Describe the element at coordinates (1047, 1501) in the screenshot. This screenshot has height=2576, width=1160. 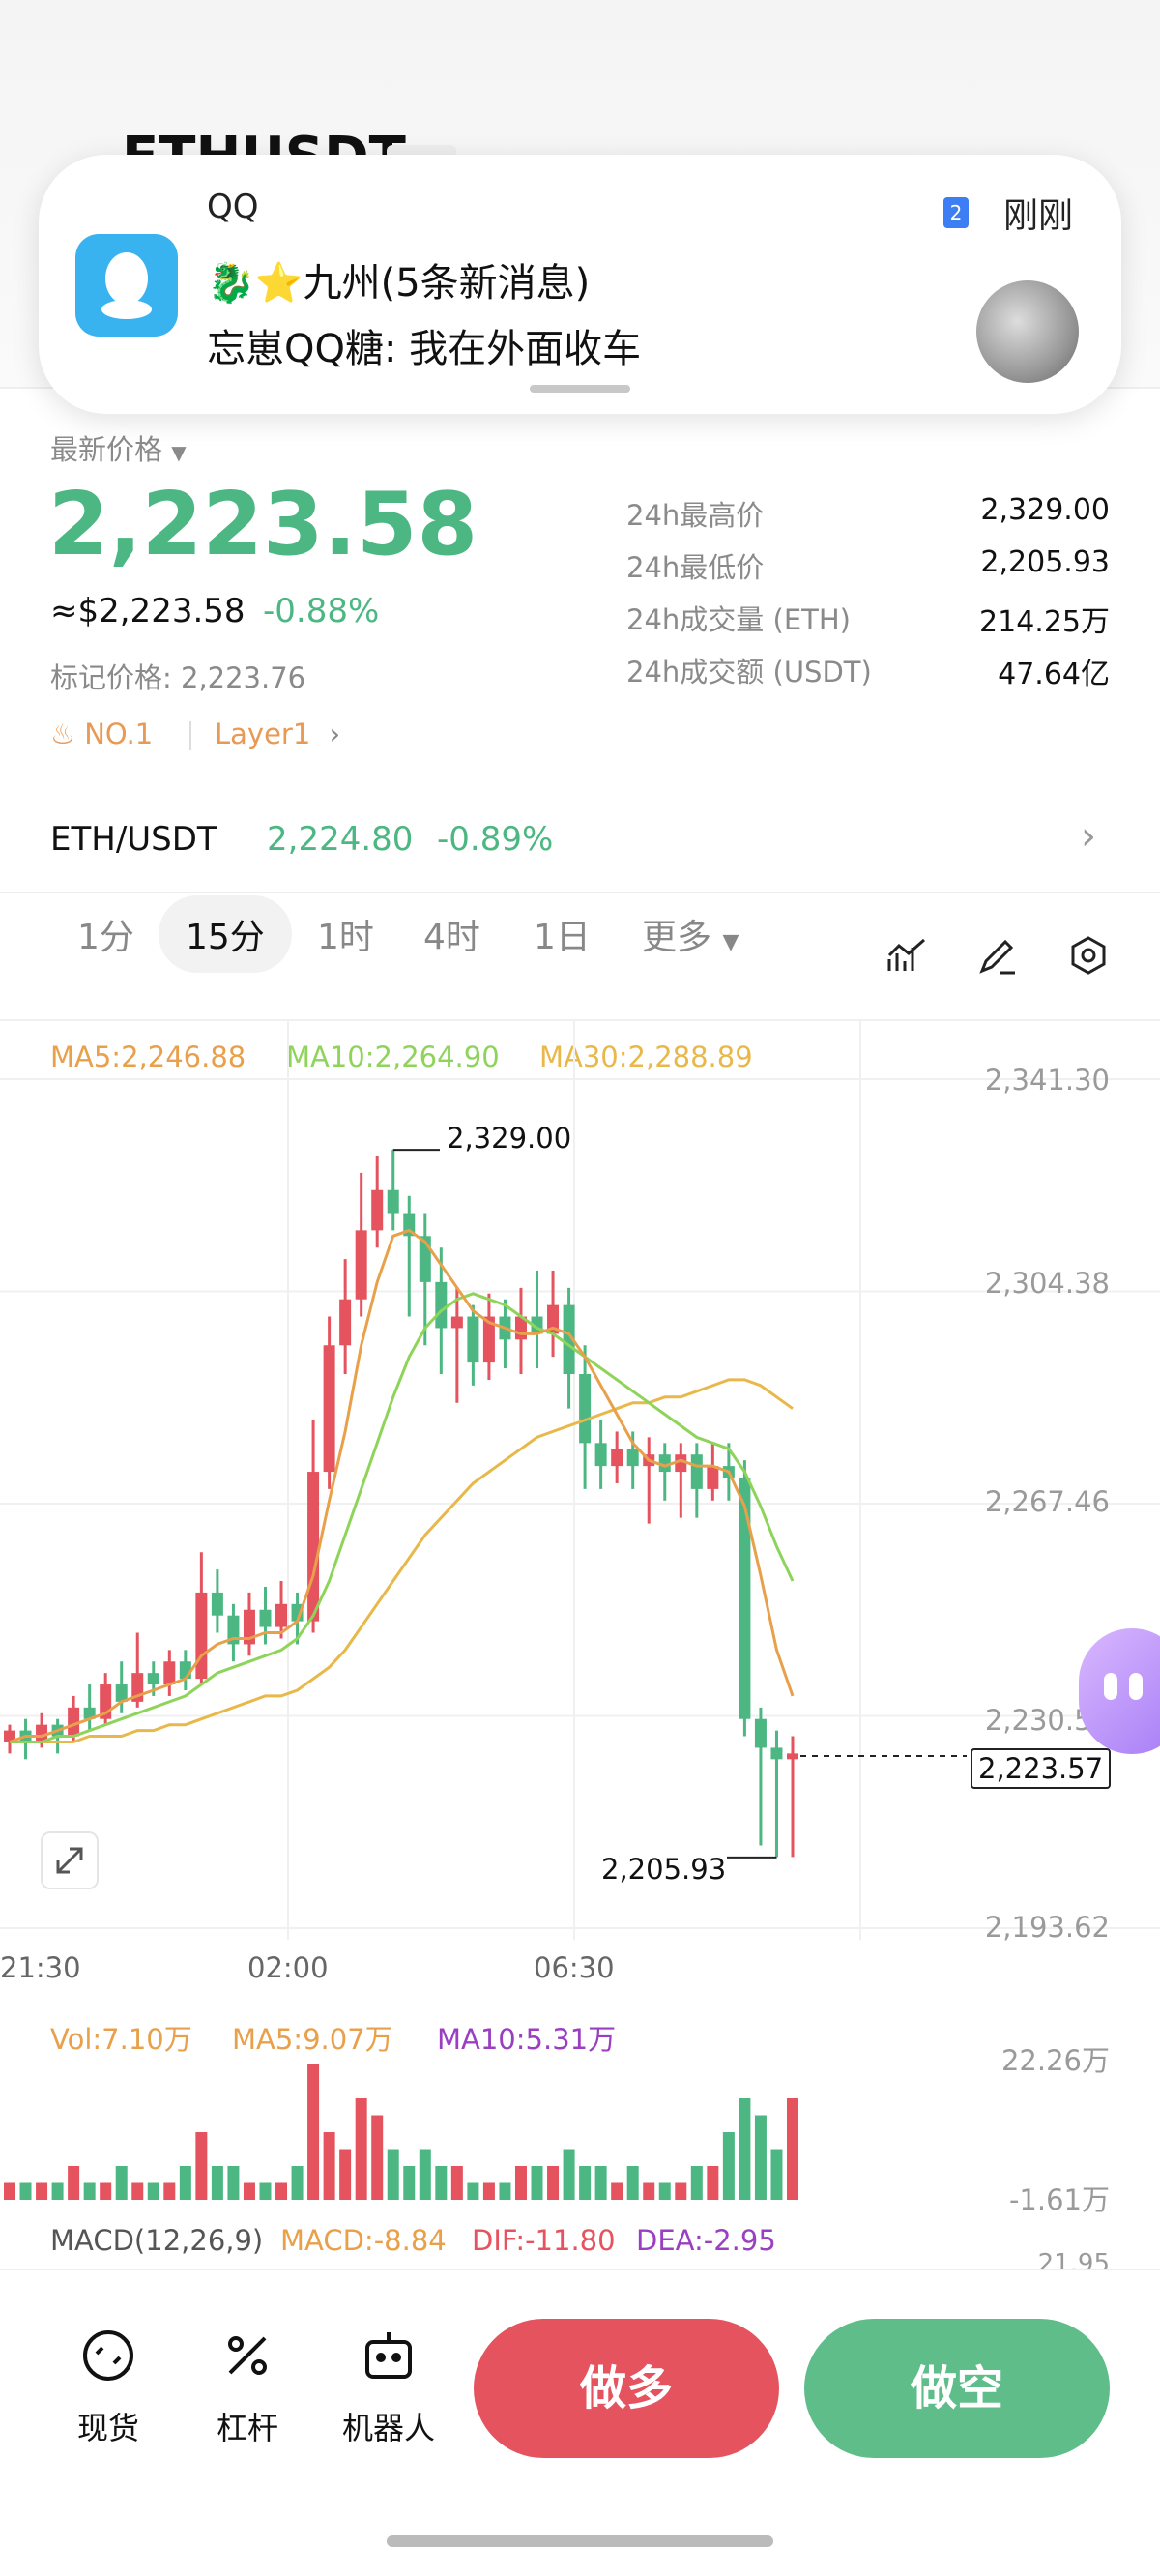
I see `y-tick-3: 2,267.46` at that location.